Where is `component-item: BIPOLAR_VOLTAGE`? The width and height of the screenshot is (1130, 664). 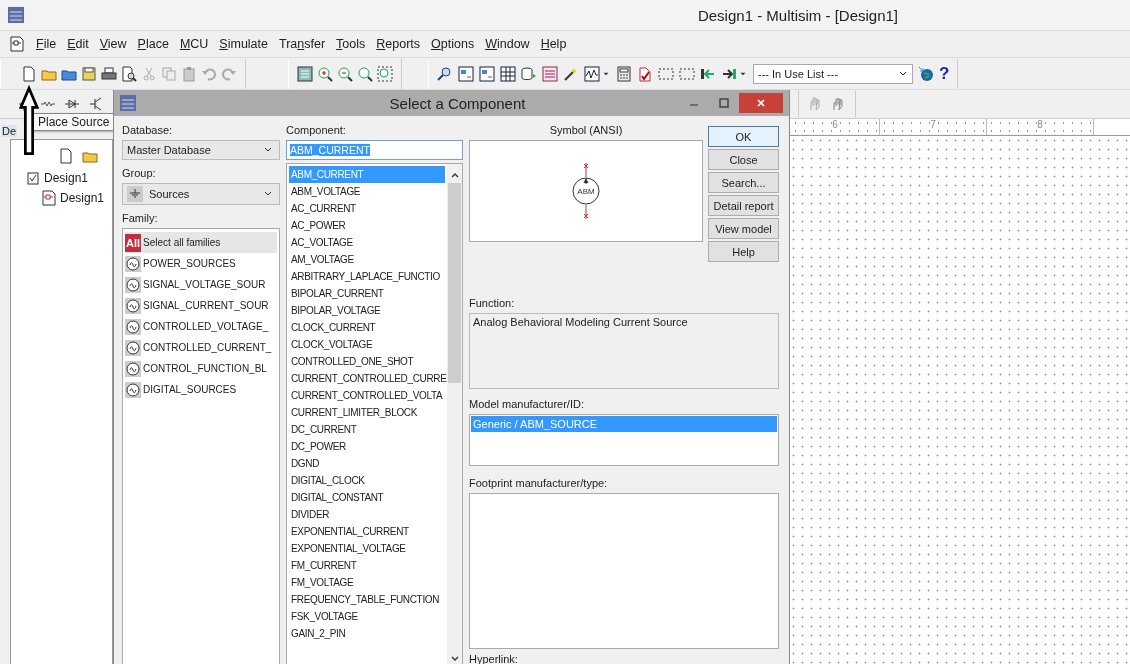 component-item: BIPOLAR_VOLTAGE is located at coordinates (367, 310).